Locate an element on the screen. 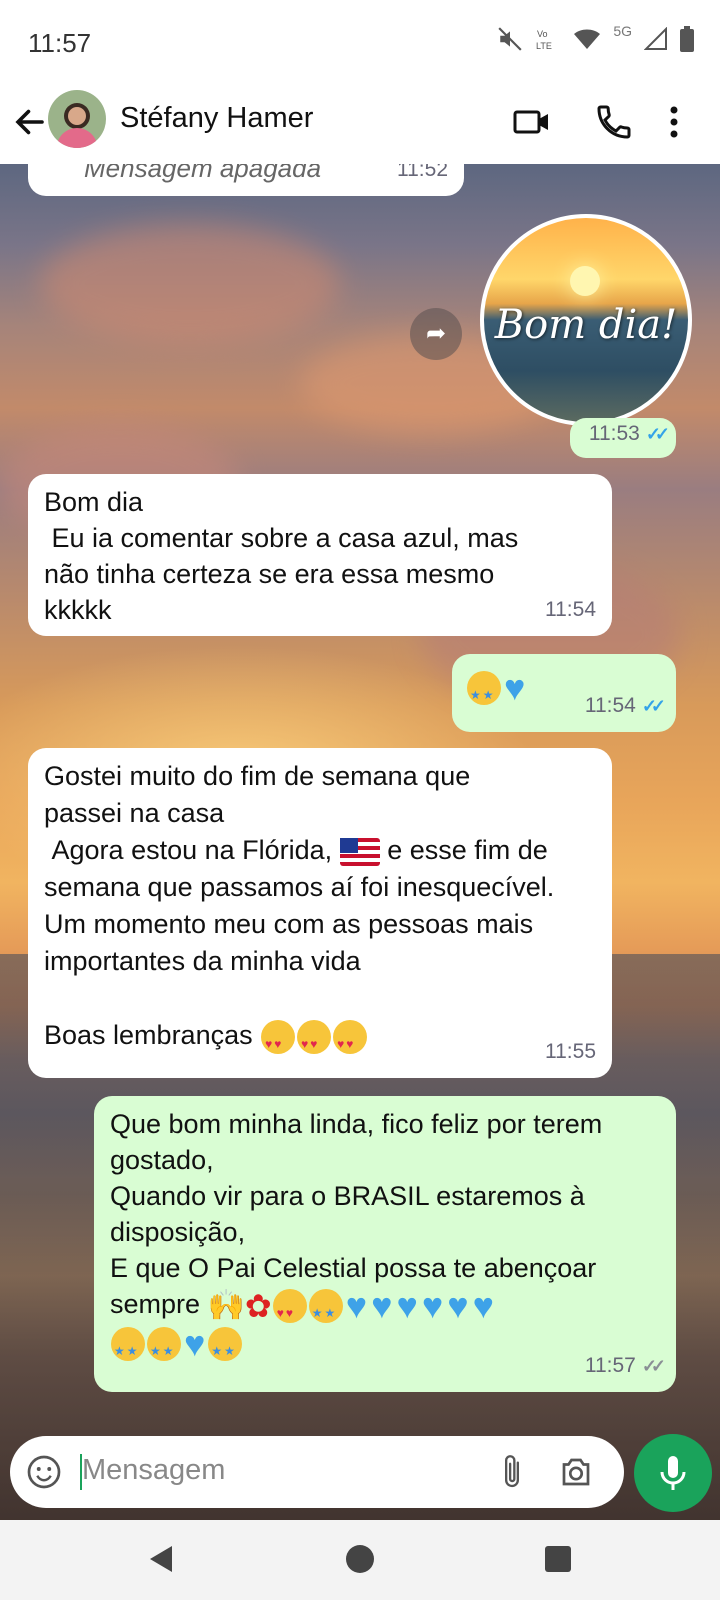  time-label: 11:53 is located at coordinates (614, 433).